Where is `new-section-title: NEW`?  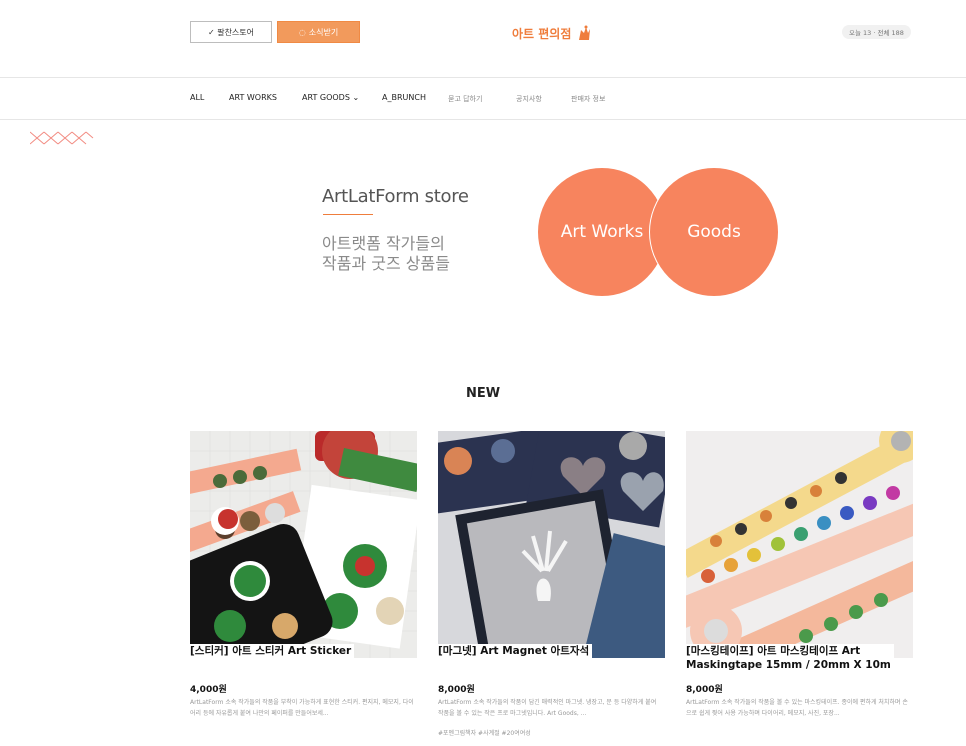 new-section-title: NEW is located at coordinates (483, 393).